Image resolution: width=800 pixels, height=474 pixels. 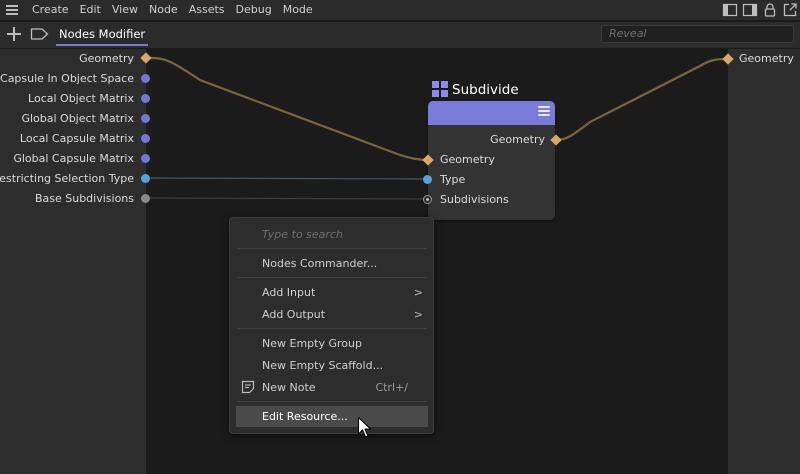 I want to click on menu-item-new-empty-group: New Empty Group, so click(x=332, y=343).